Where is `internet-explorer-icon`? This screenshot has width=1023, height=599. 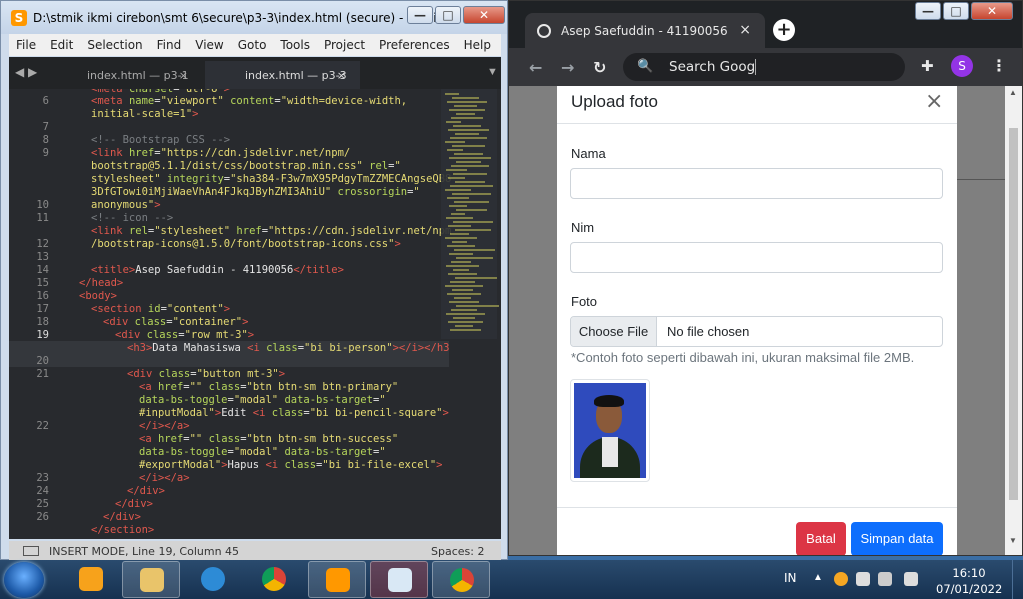 internet-explorer-icon is located at coordinates (213, 579).